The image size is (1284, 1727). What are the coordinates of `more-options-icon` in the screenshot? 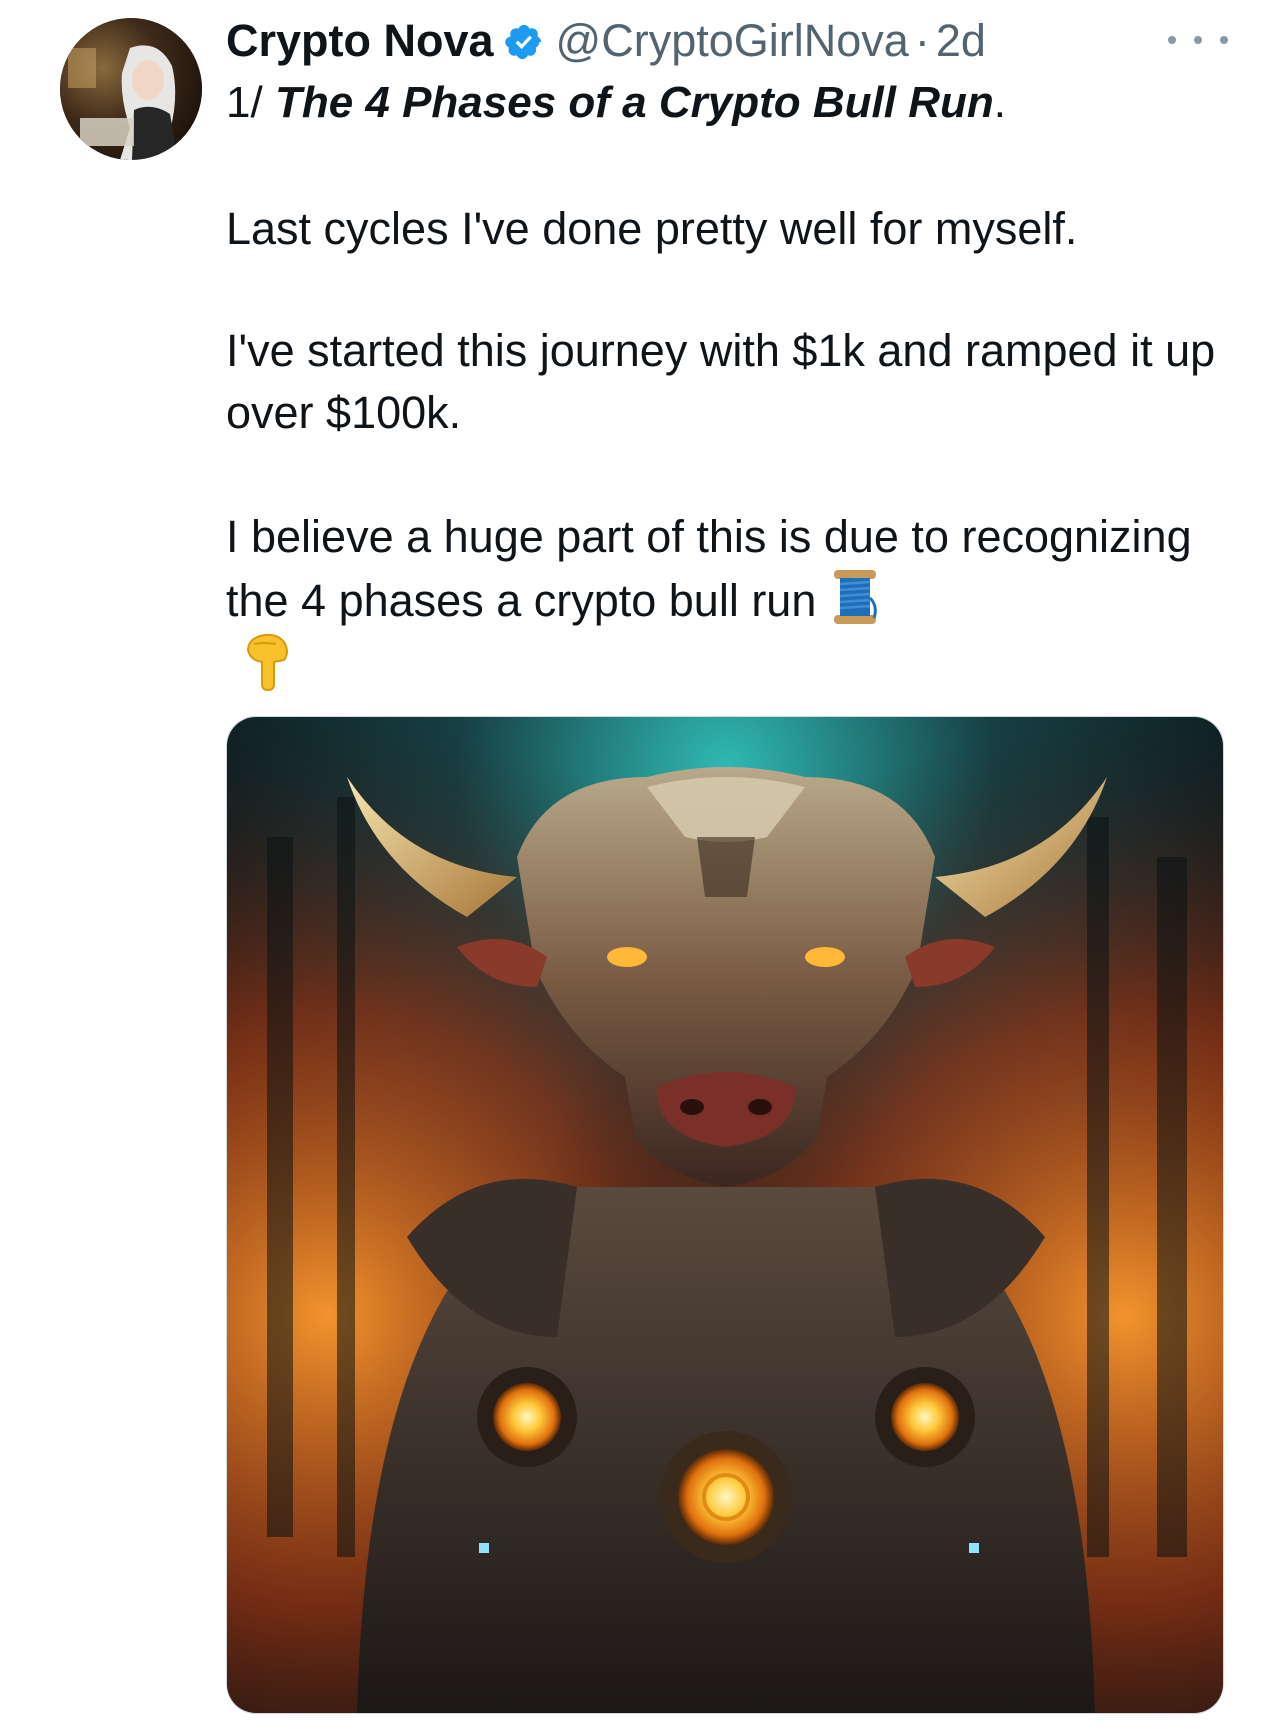 It's located at (1198, 40).